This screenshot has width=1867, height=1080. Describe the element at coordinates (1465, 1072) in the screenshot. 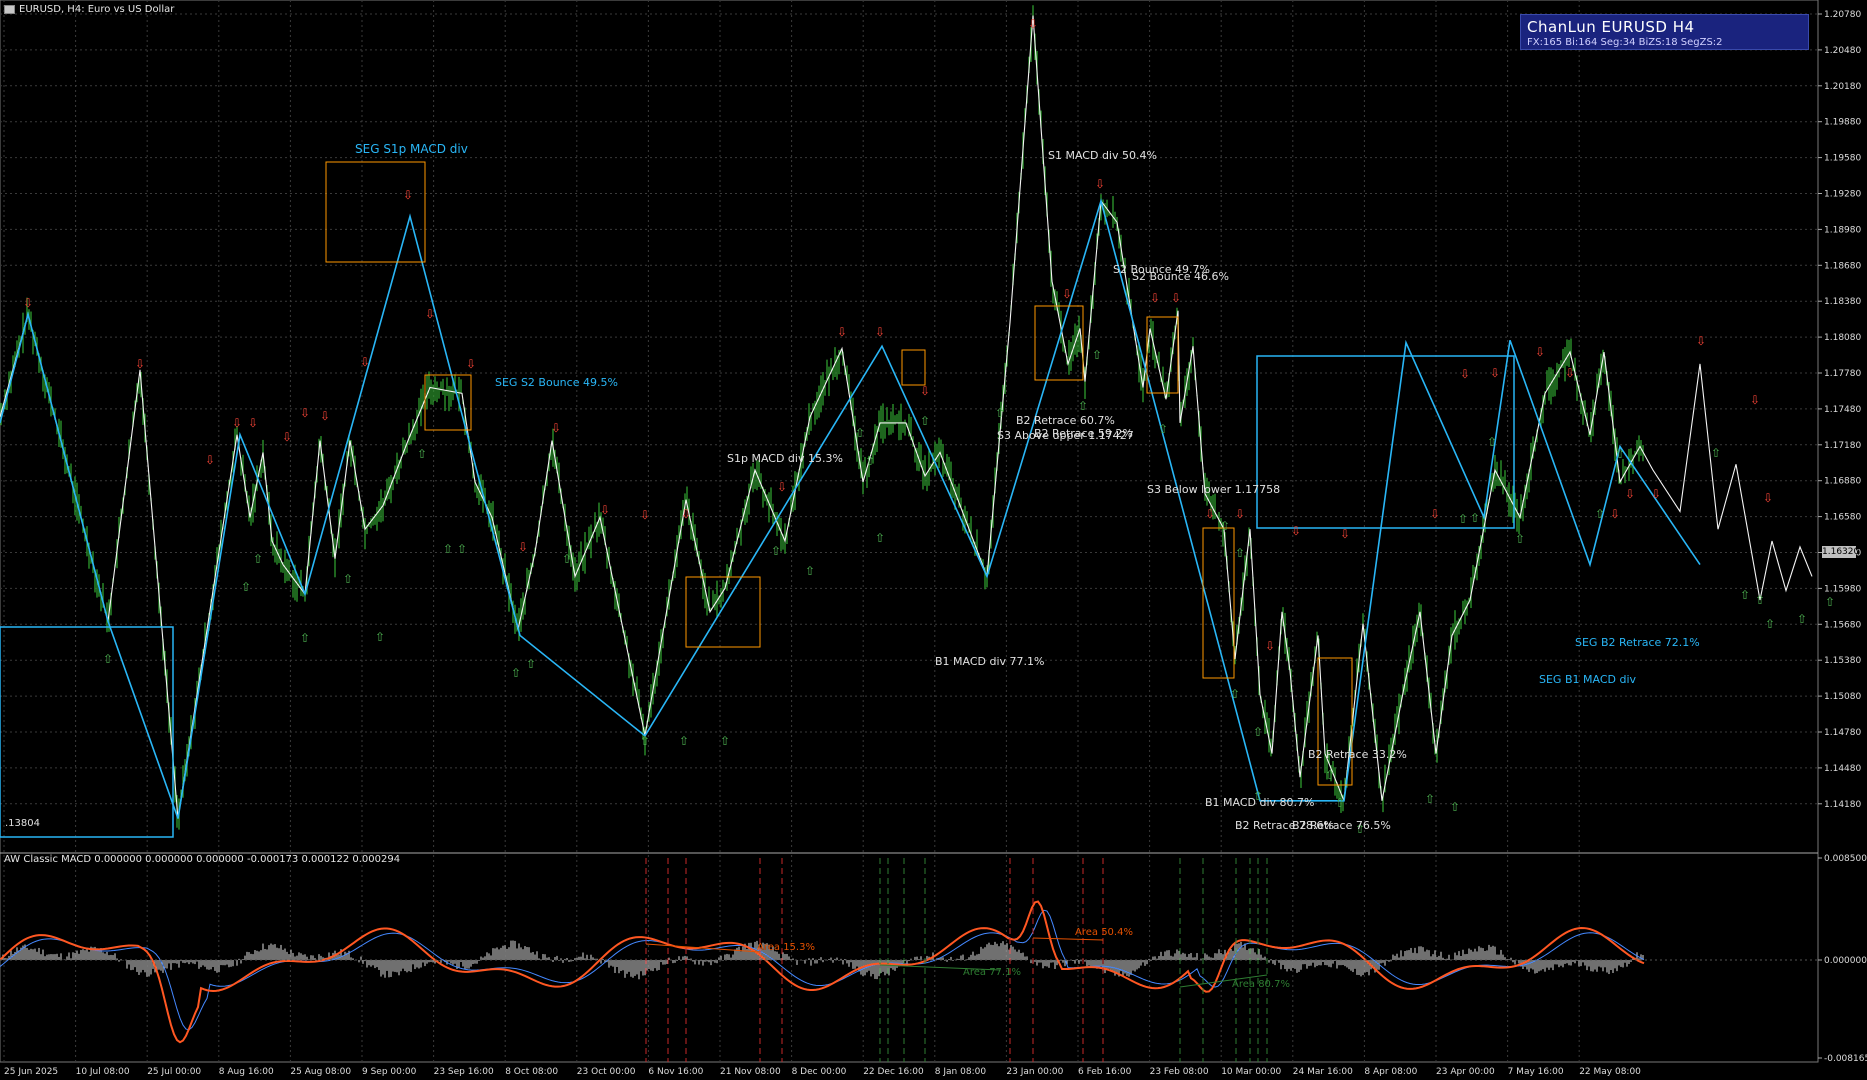

I see `time-axis-label: 23 Apr 00:00` at that location.